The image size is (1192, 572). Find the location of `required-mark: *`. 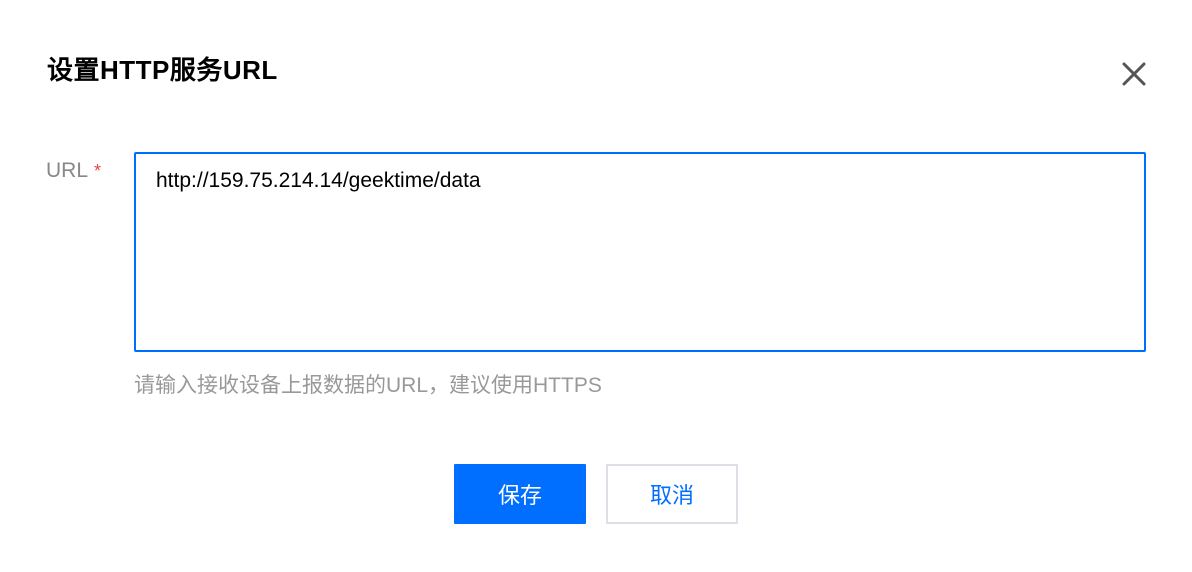

required-mark: * is located at coordinates (98, 171).